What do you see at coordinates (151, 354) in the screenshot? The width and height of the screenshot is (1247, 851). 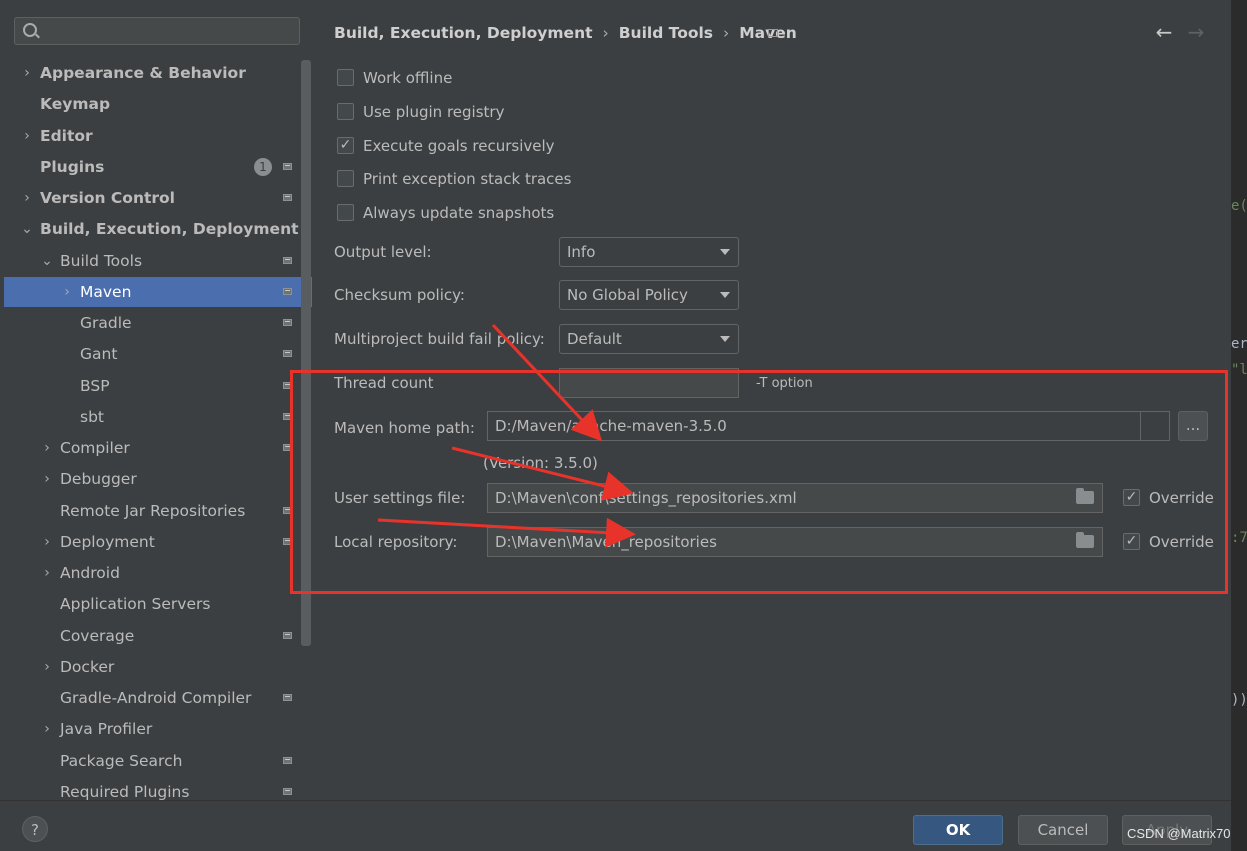 I see `tree-item-gant: Gant` at bounding box center [151, 354].